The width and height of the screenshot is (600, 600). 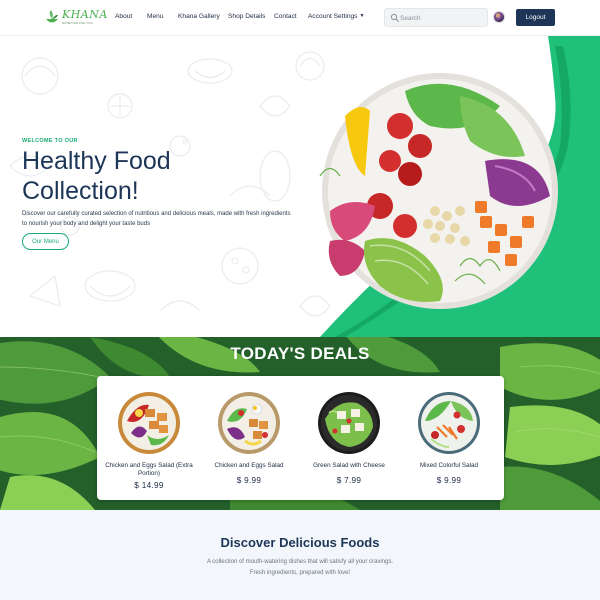 I want to click on brand-logo: KHANA NUTRITION FOR YOU, so click(x=75, y=18).